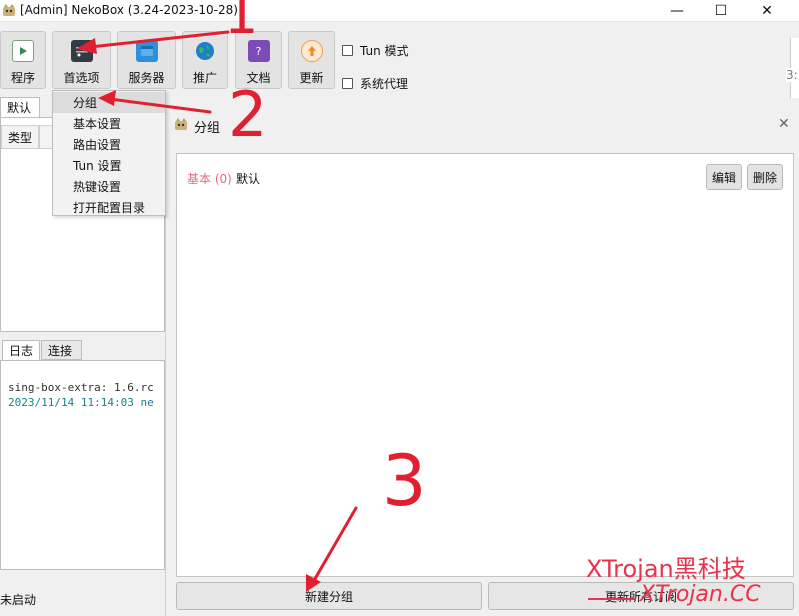 Image resolution: width=799 pixels, height=616 pixels. I want to click on annotation-number-2: 2, so click(248, 114).